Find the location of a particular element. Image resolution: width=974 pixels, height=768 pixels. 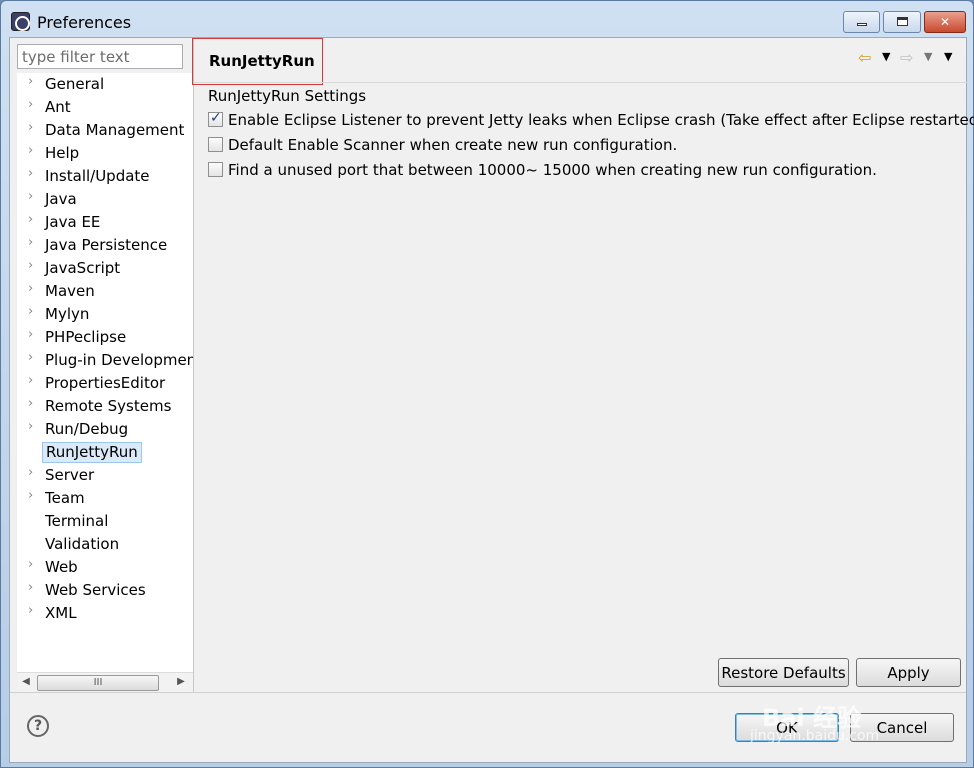

tree-item-label: Terminal is located at coordinates (77, 521).